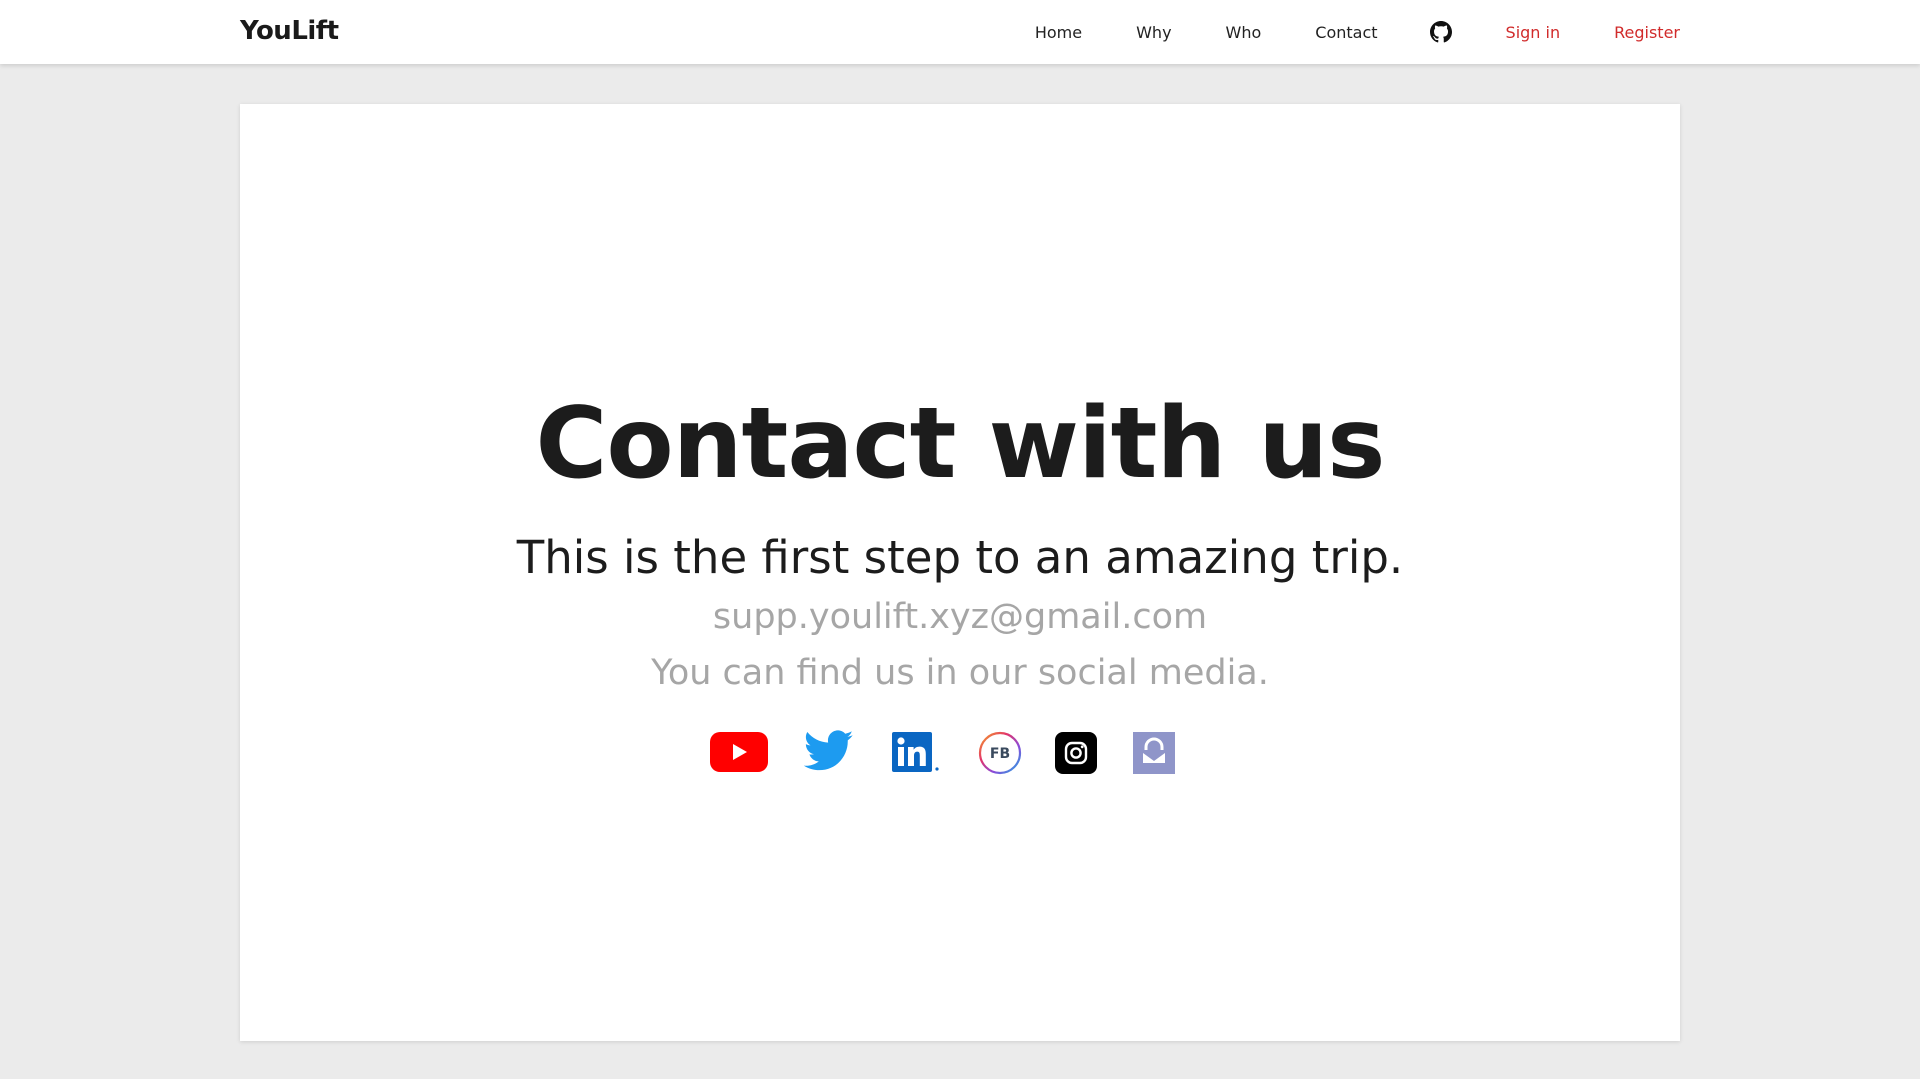 This screenshot has height=1079, width=1920. What do you see at coordinates (1533, 32) in the screenshot?
I see `sign-in-link: Sign in` at bounding box center [1533, 32].